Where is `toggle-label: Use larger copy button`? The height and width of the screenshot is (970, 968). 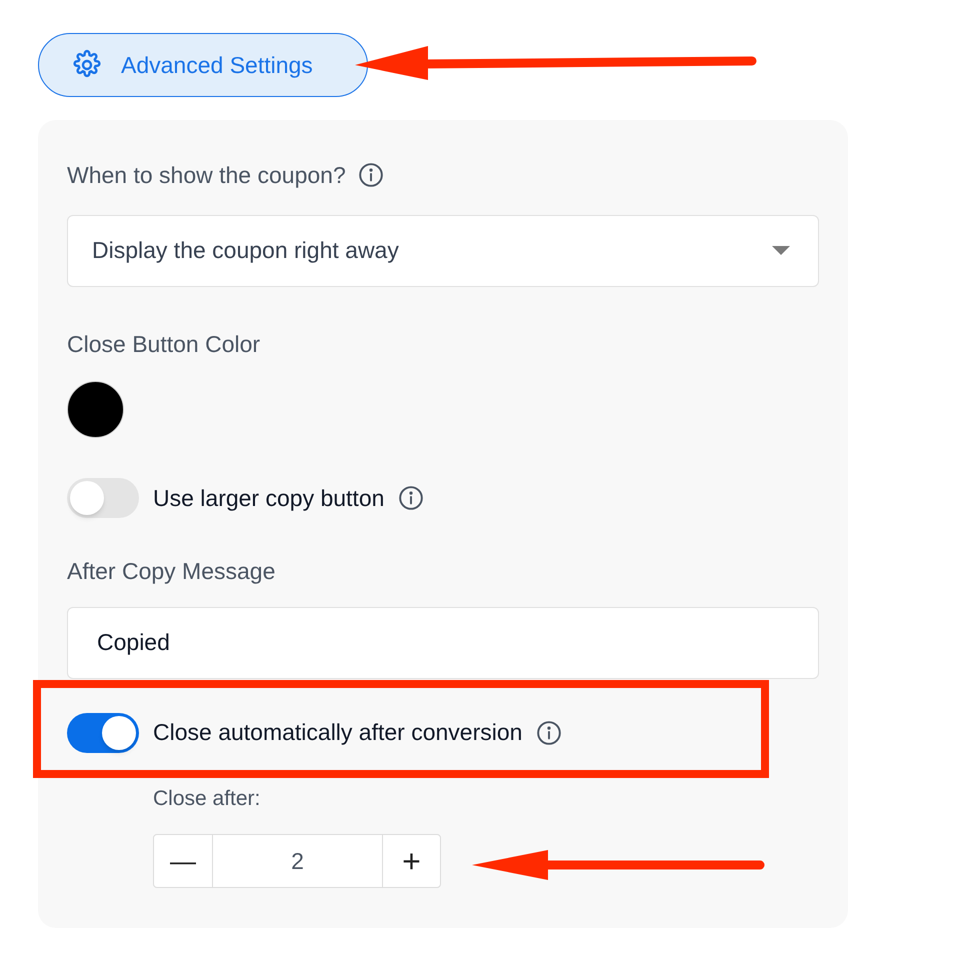 toggle-label: Use larger copy button is located at coordinates (268, 498).